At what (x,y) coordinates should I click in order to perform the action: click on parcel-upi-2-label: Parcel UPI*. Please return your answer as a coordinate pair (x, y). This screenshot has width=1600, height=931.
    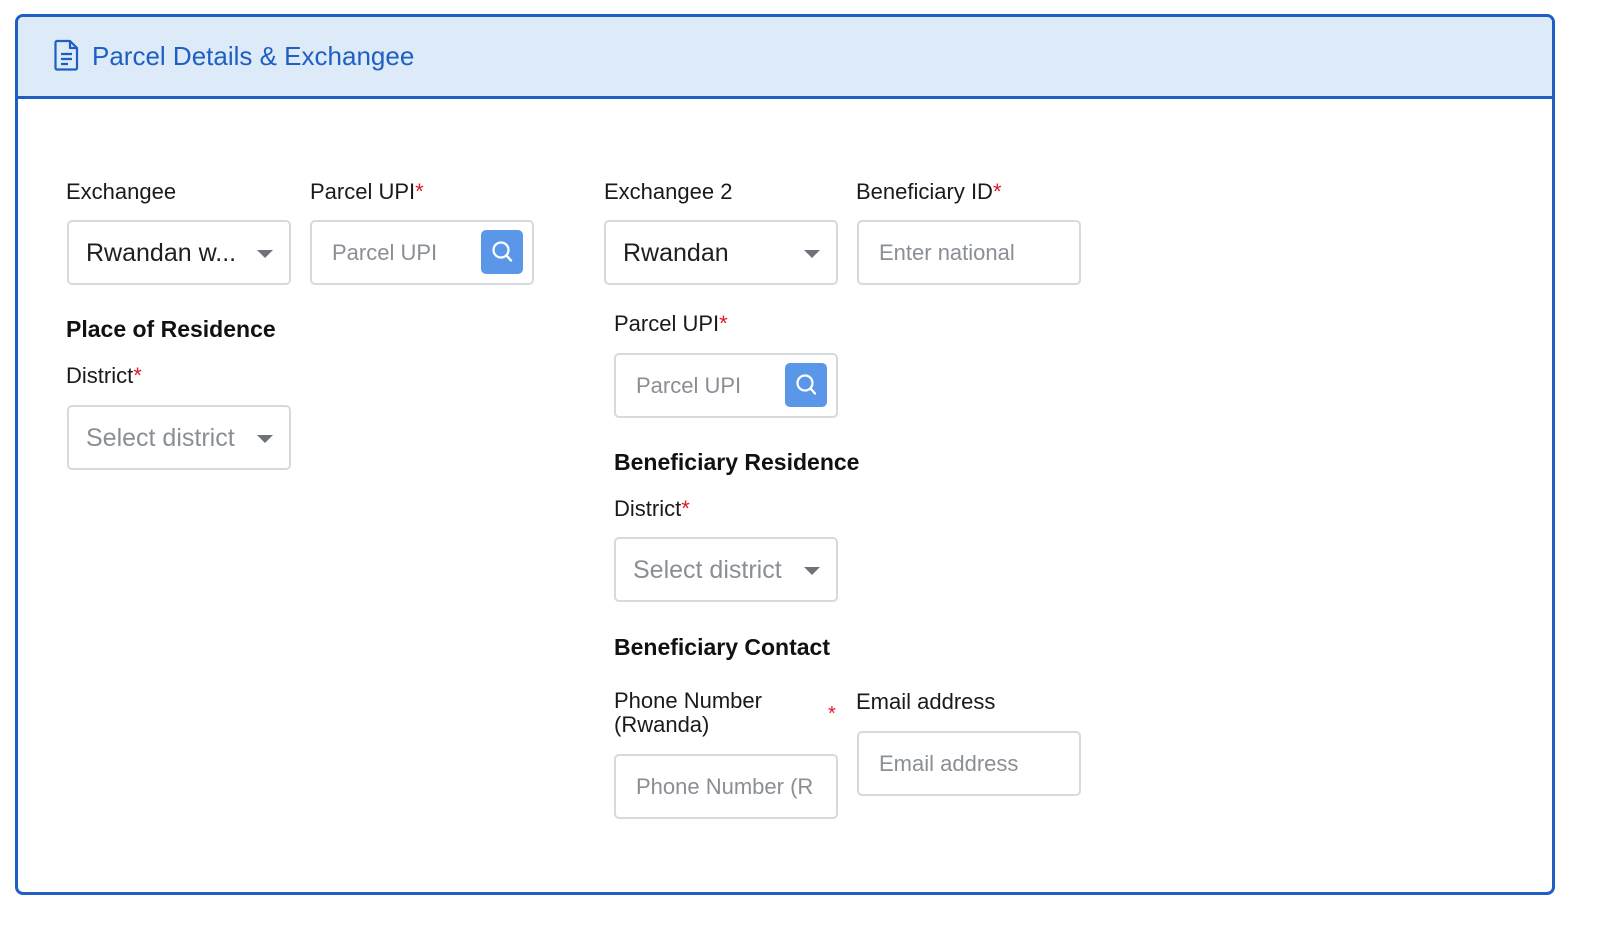
    Looking at the image, I should click on (671, 324).